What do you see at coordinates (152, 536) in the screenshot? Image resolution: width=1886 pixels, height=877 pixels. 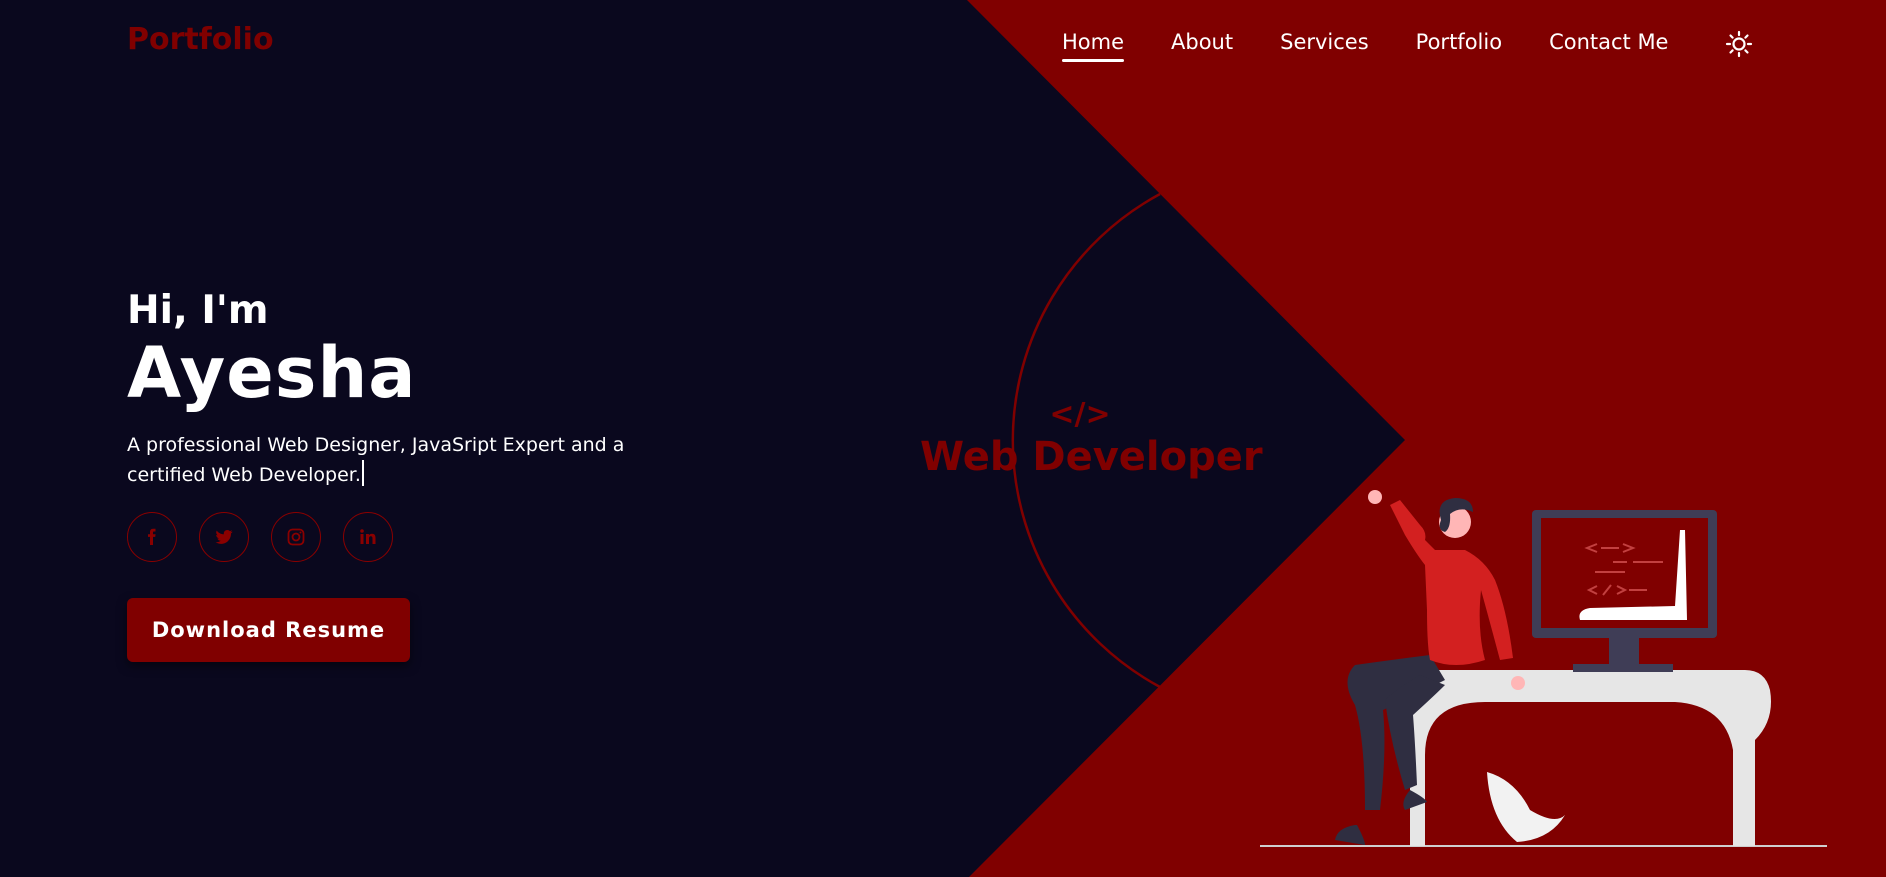 I see `facebook-icon` at bounding box center [152, 536].